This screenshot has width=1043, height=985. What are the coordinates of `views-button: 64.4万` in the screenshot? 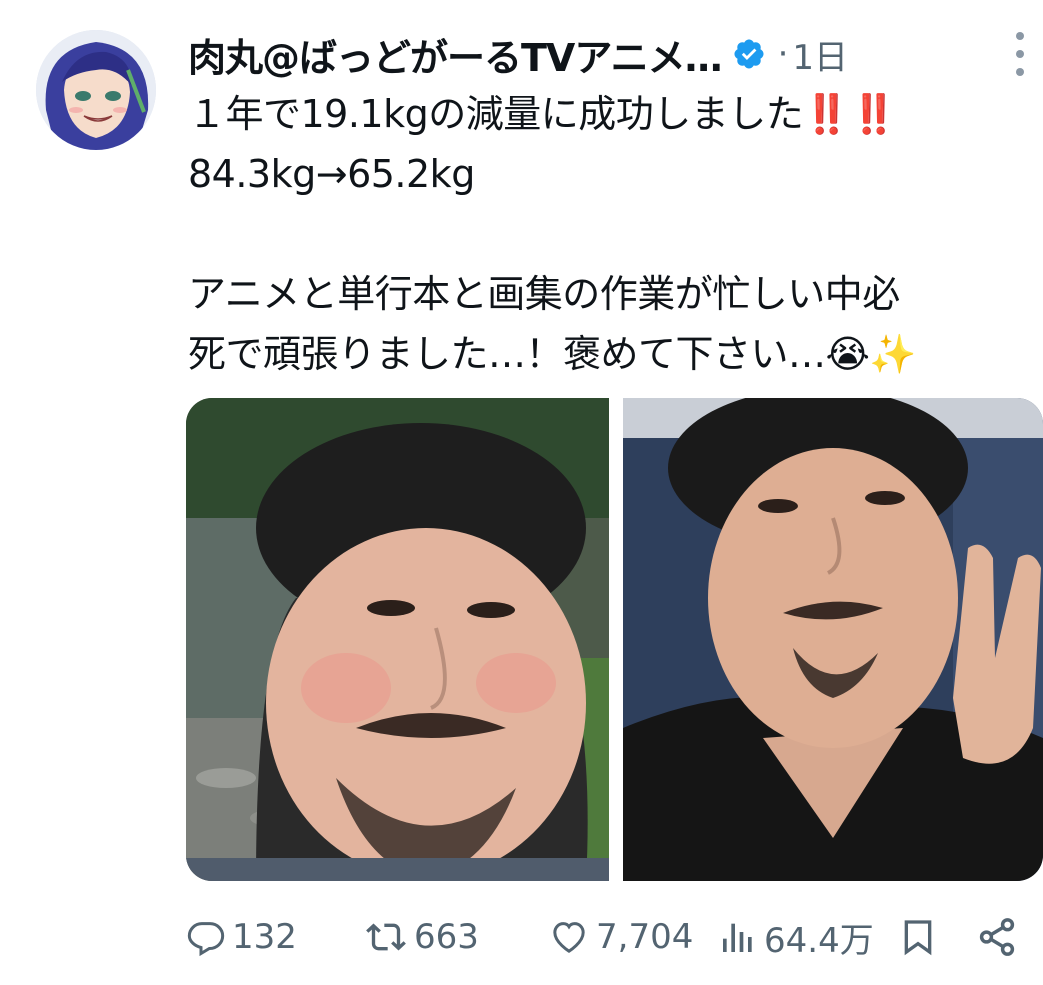 It's located at (796, 937).